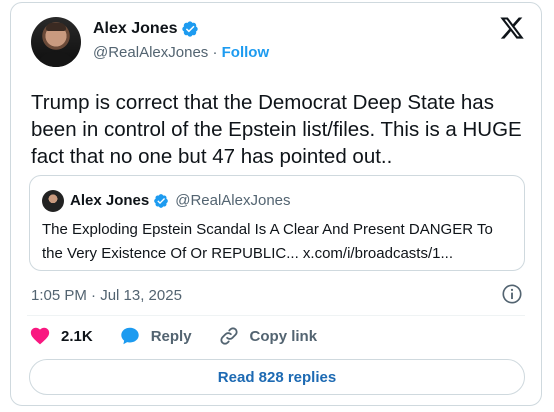  Describe the element at coordinates (171, 336) in the screenshot. I see `reply-label: Reply` at that location.